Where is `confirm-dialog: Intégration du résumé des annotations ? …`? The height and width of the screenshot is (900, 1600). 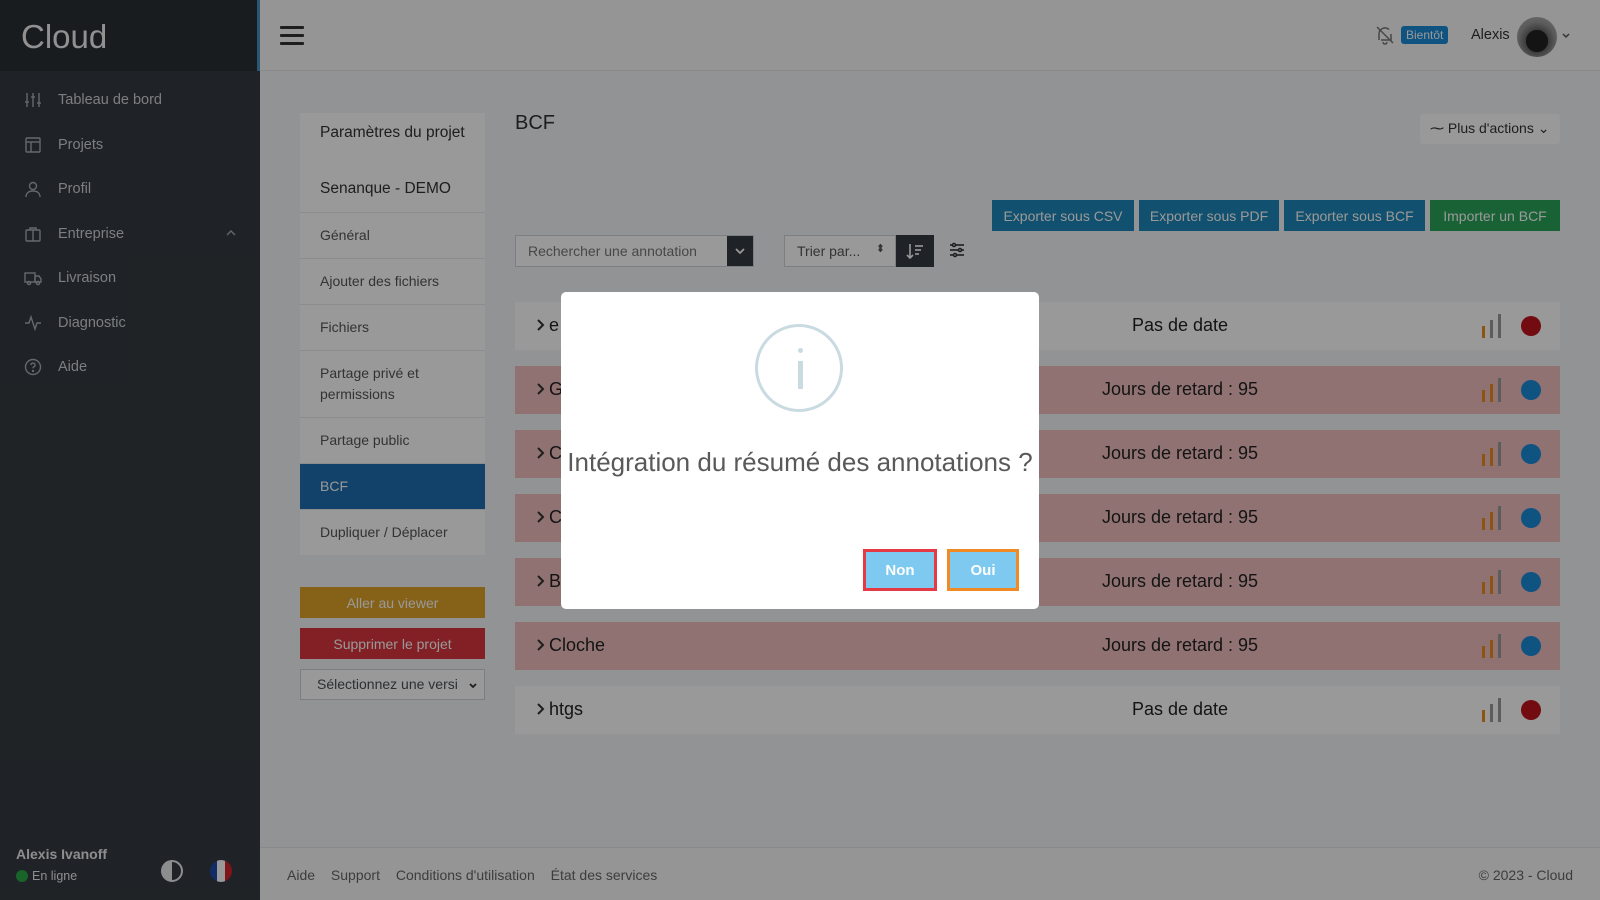
confirm-dialog: Intégration du résumé des annotations ? … is located at coordinates (800, 450).